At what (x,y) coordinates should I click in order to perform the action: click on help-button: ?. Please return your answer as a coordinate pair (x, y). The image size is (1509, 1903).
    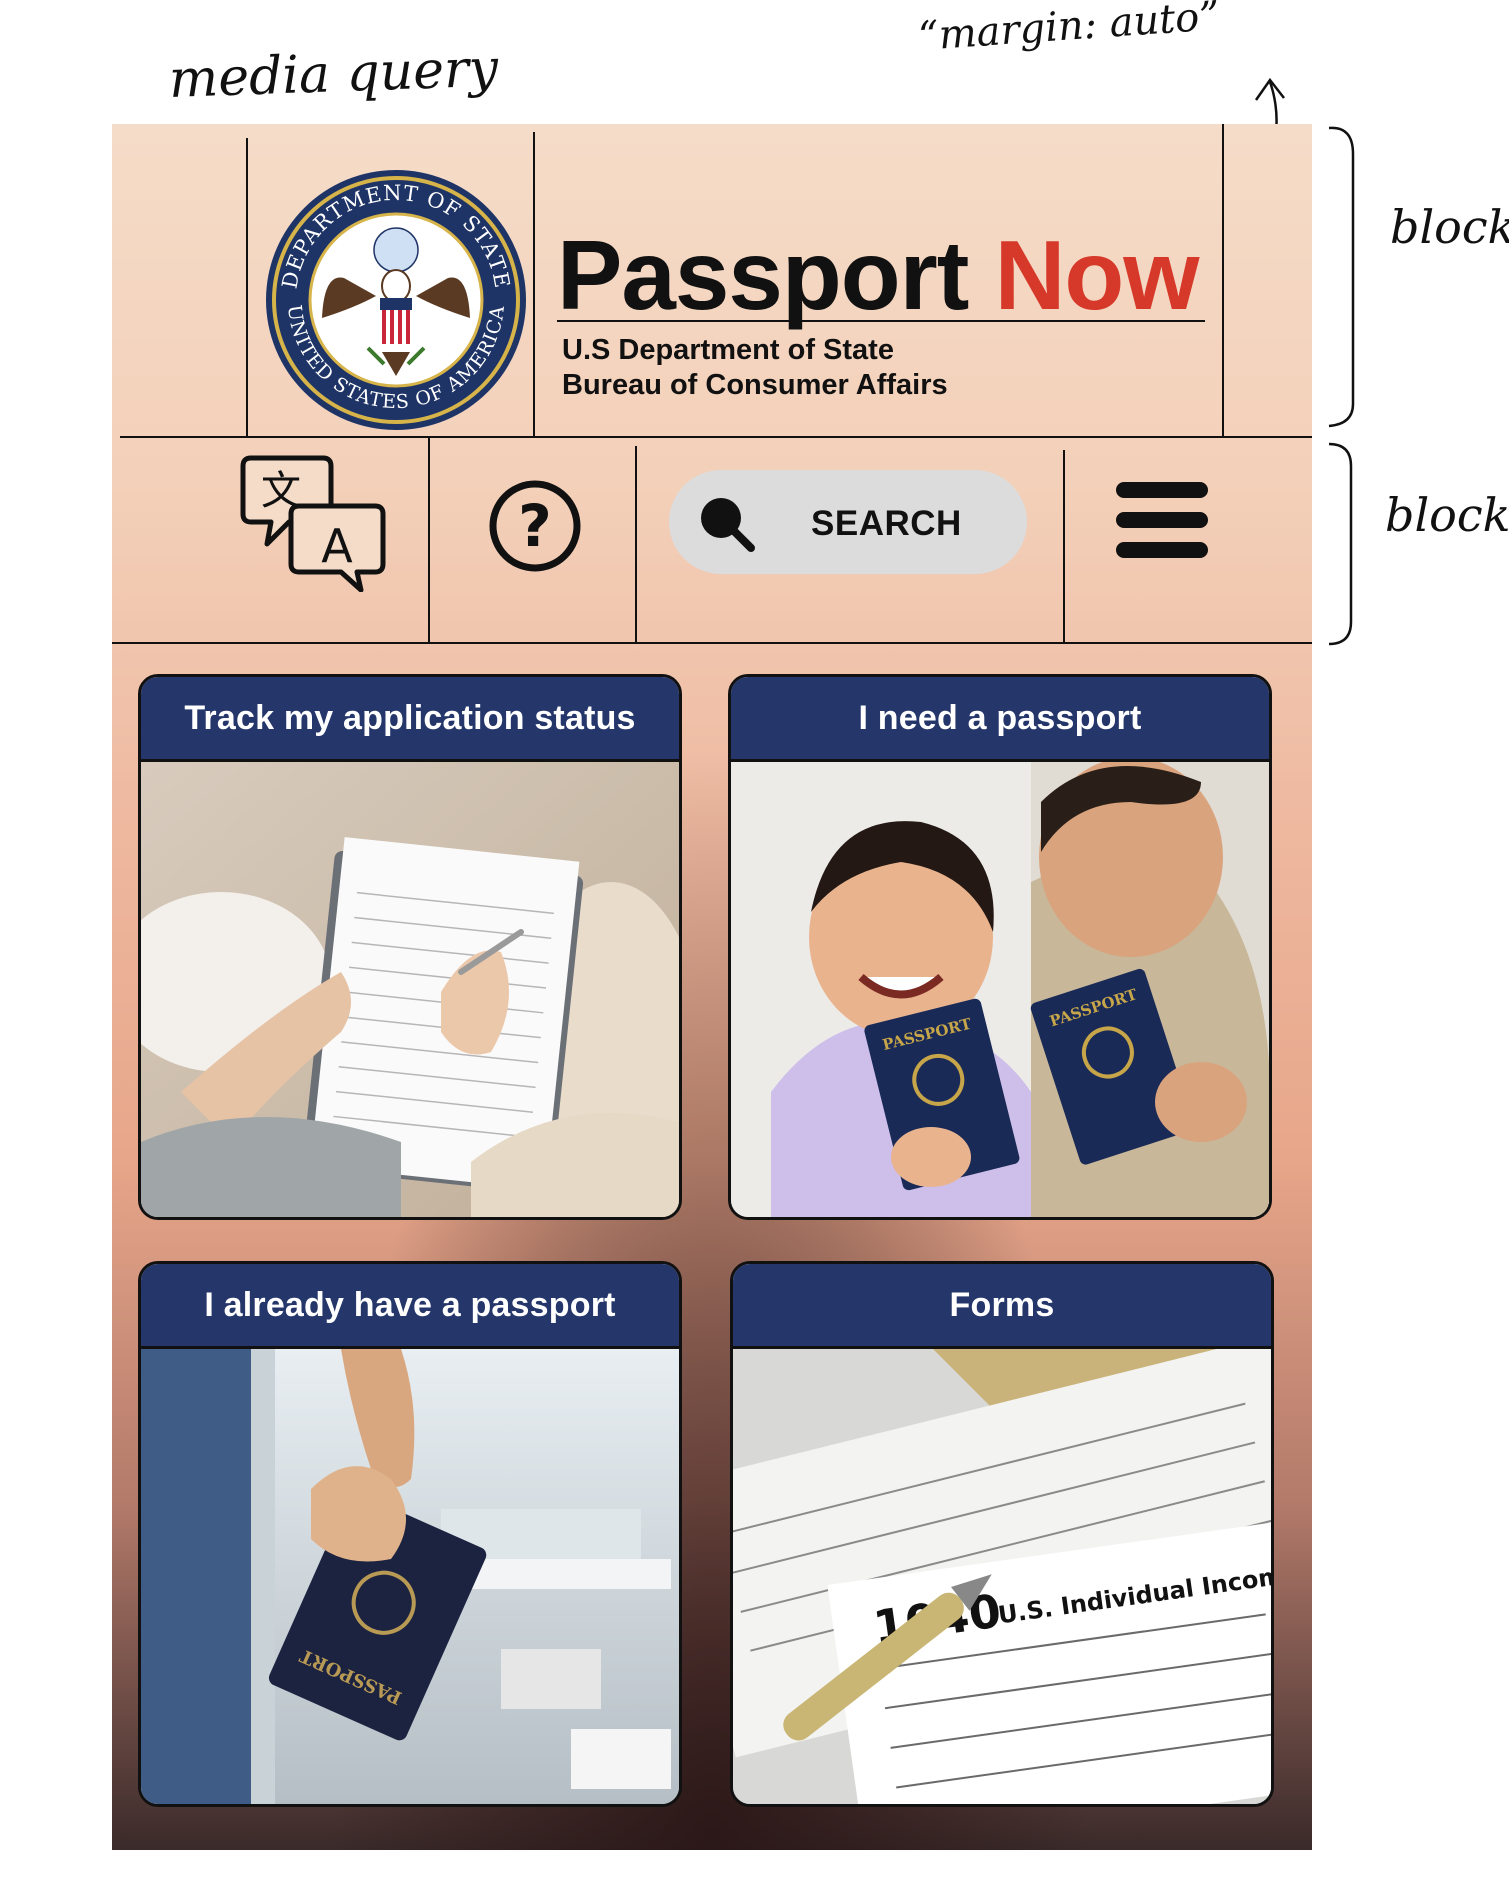
    Looking at the image, I should click on (535, 526).